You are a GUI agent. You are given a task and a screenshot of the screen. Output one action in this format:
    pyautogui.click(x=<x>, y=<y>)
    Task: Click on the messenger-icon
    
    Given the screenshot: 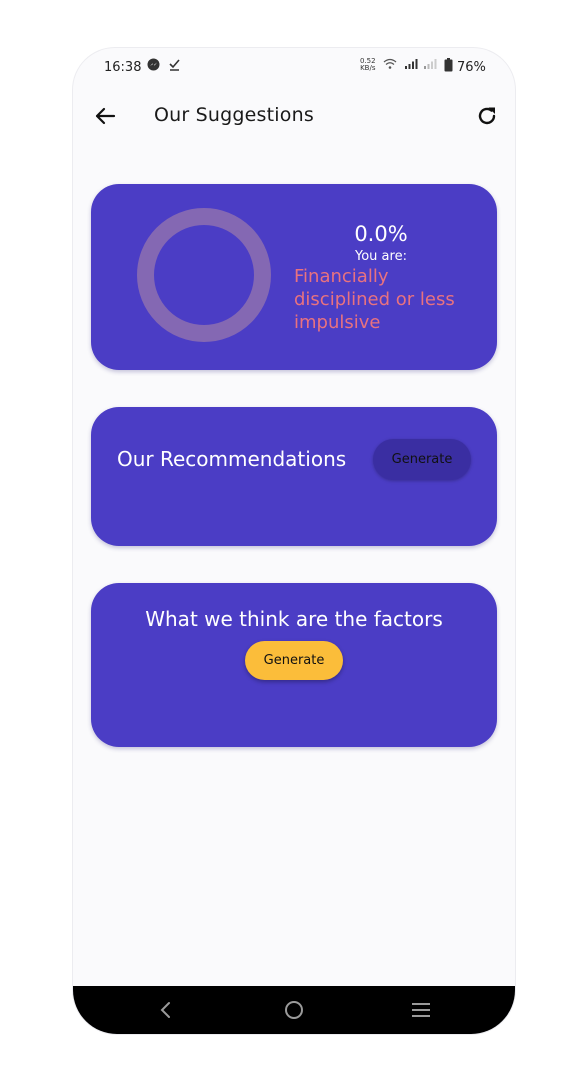 What is the action you would take?
    pyautogui.click(x=153, y=66)
    